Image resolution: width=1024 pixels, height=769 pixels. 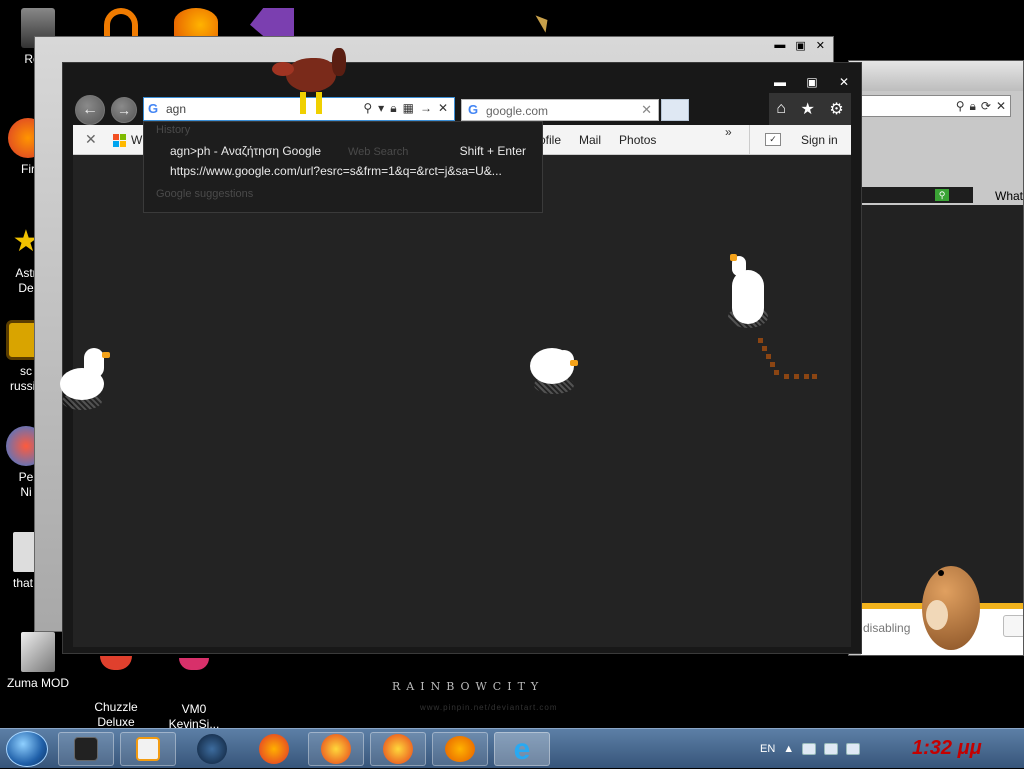 I want to click on windows-logo-icon, so click(x=120, y=141).